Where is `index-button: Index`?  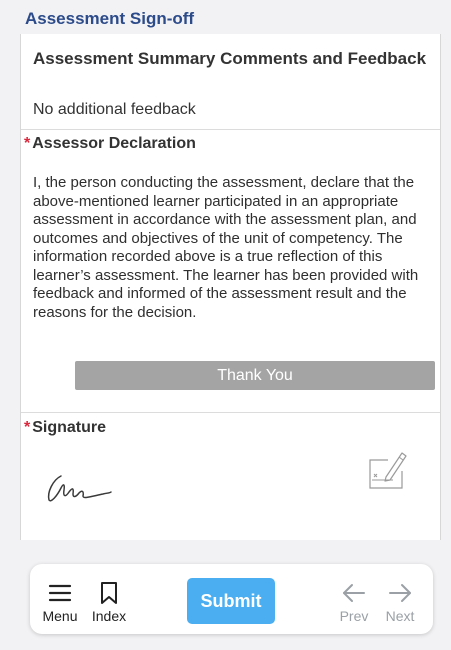
index-button: Index is located at coordinates (109, 599).